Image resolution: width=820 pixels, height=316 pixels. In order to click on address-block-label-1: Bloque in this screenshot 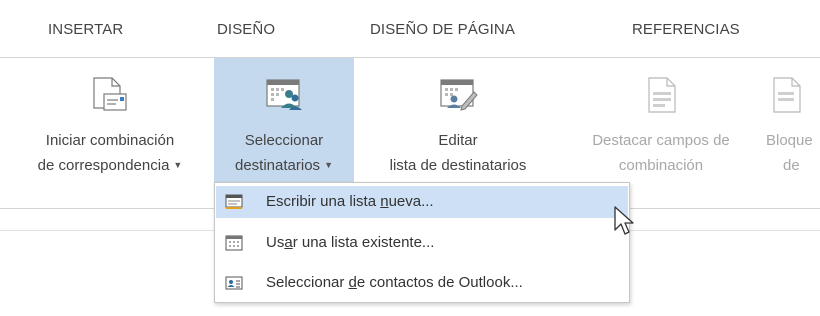, I will do `click(789, 140)`.